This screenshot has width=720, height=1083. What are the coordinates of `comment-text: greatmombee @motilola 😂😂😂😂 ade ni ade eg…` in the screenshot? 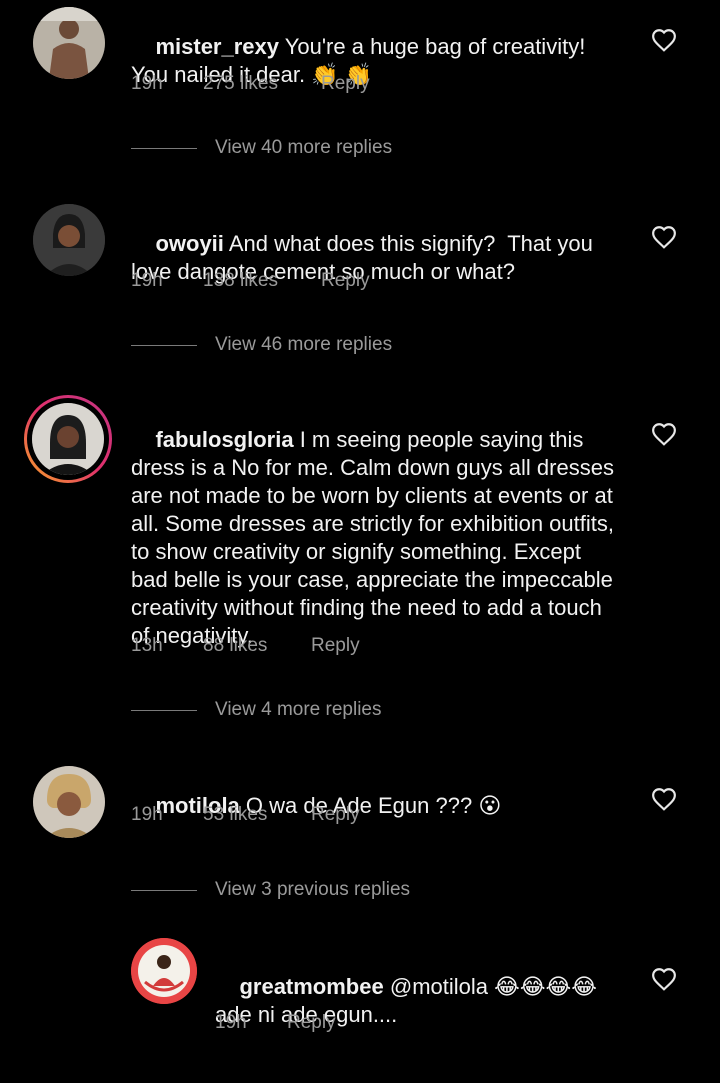 It's located at (415, 1001).